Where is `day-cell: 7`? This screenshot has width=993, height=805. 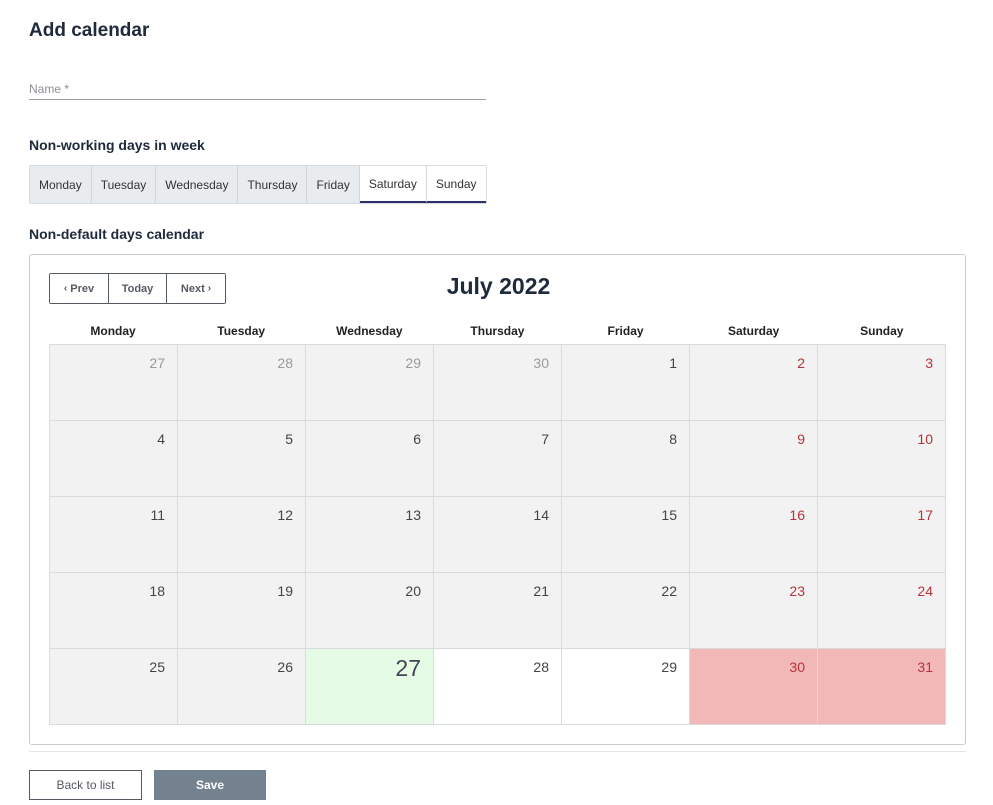
day-cell: 7 is located at coordinates (498, 459).